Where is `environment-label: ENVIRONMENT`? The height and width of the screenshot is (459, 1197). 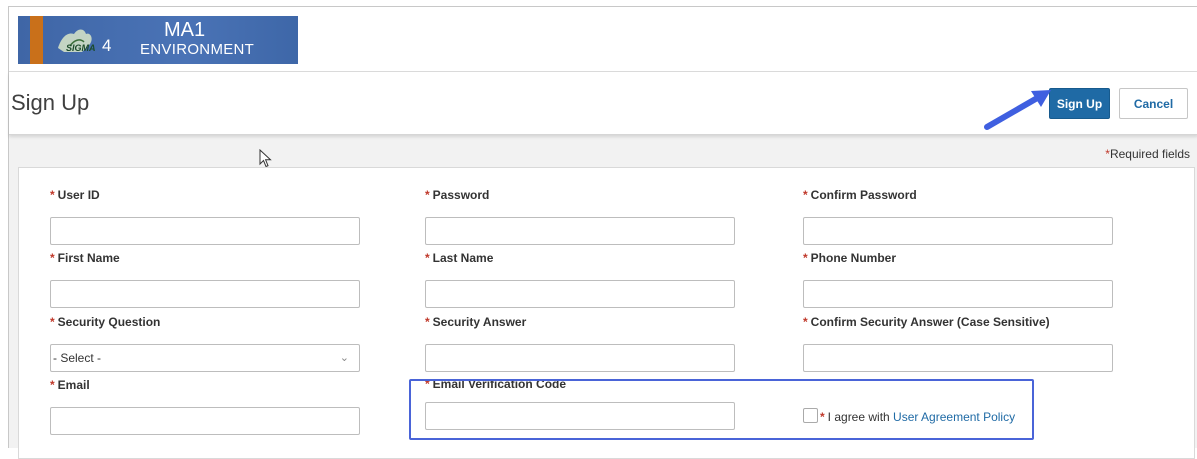
environment-label: ENVIRONMENT is located at coordinates (197, 49).